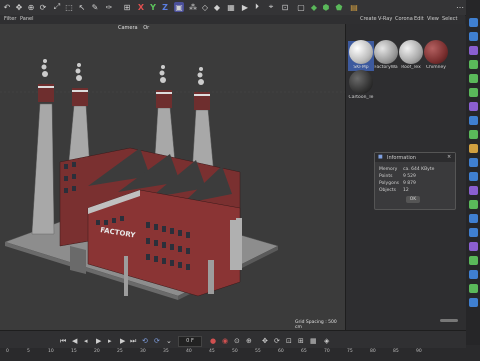 The height and width of the screenshot is (361, 480). I want to click on previous-key-icon: ◀, so click(74, 341).